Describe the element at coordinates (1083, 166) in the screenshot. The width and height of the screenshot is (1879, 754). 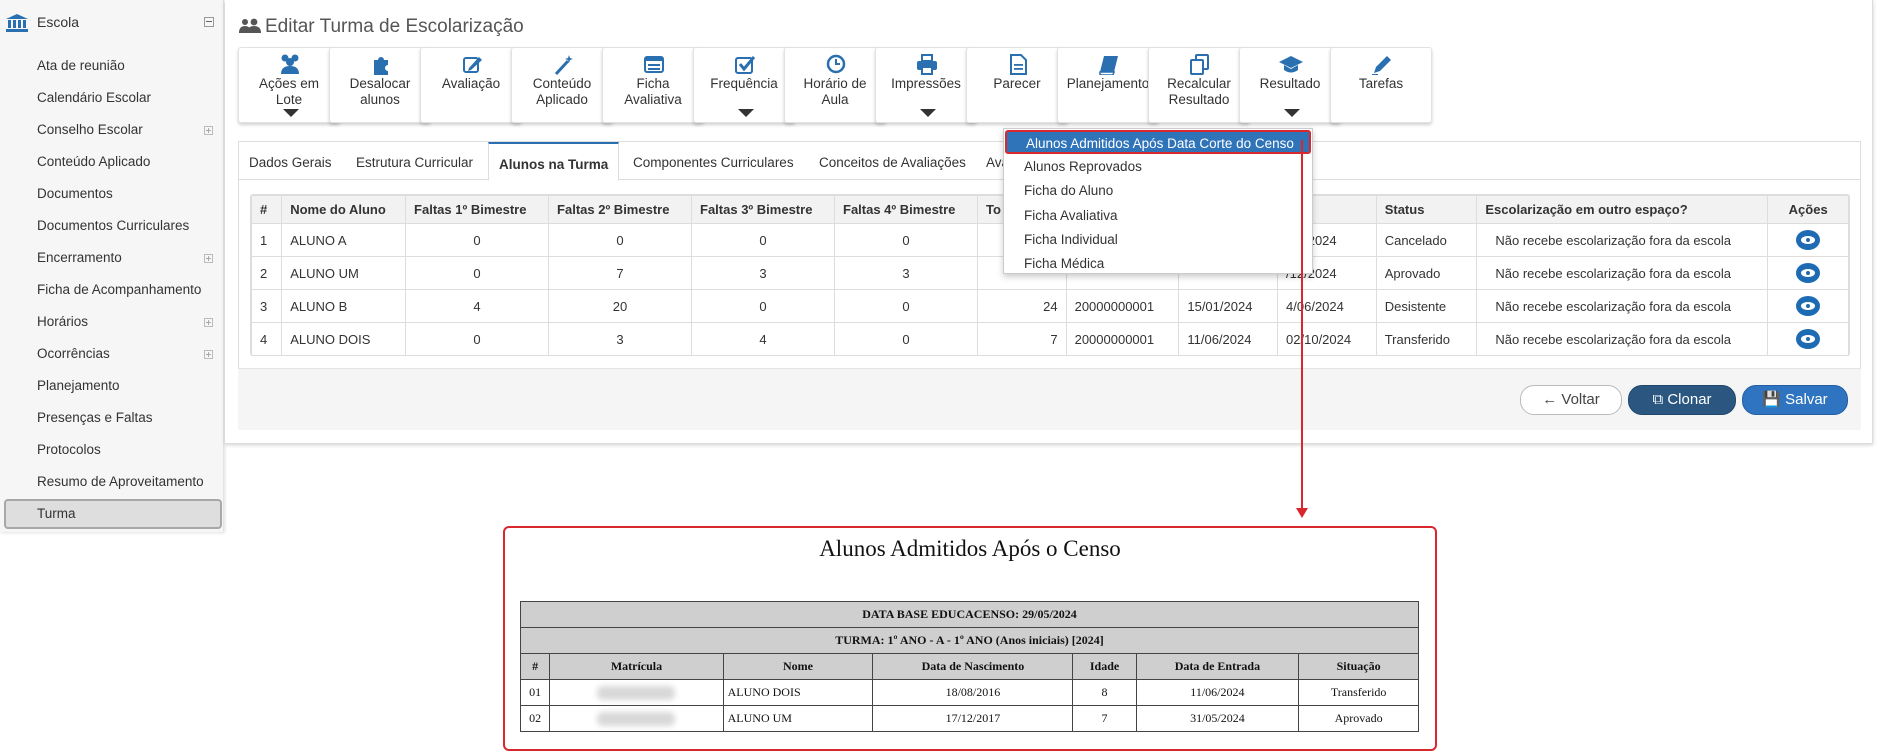
I see `dropdown-item-reprovados: Alunos Reprovados` at that location.